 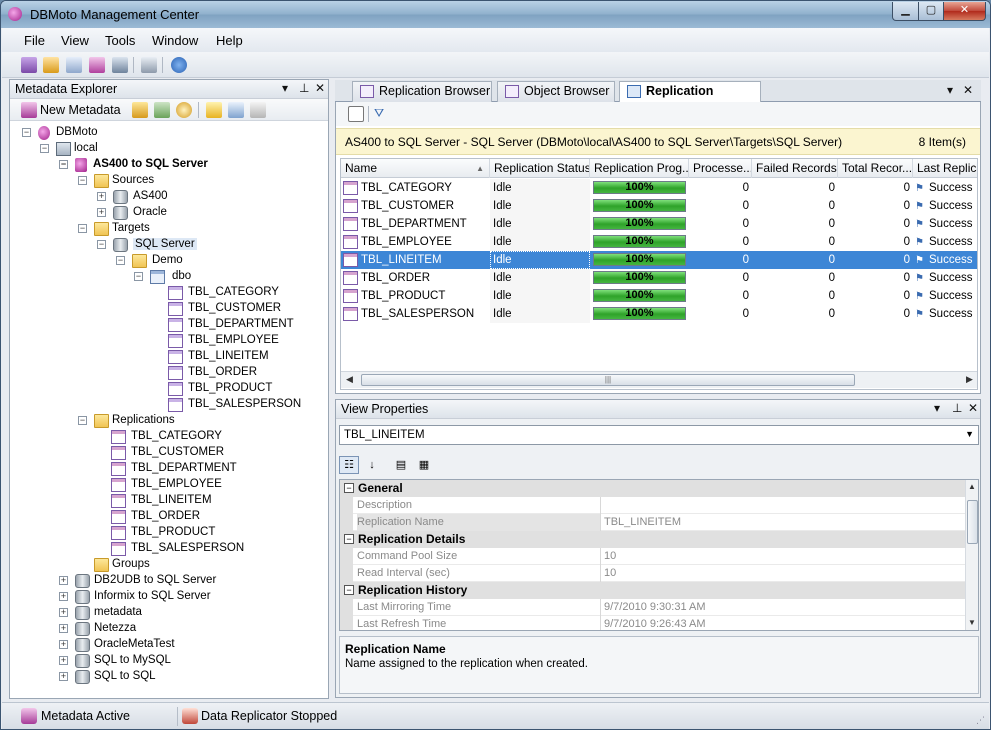 What do you see at coordinates (659, 188) in the screenshot?
I see `table-row: TBL_CATEGORY Idle 100% 0 0 0 ⚑ Success` at bounding box center [659, 188].